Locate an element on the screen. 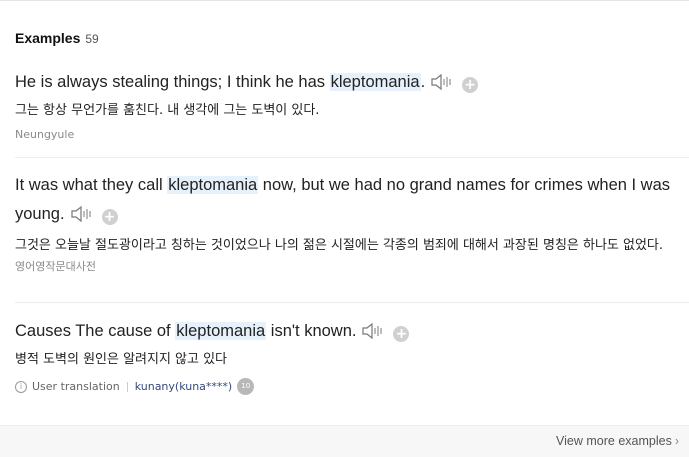 The image size is (689, 457). top-border is located at coordinates (344, 0).